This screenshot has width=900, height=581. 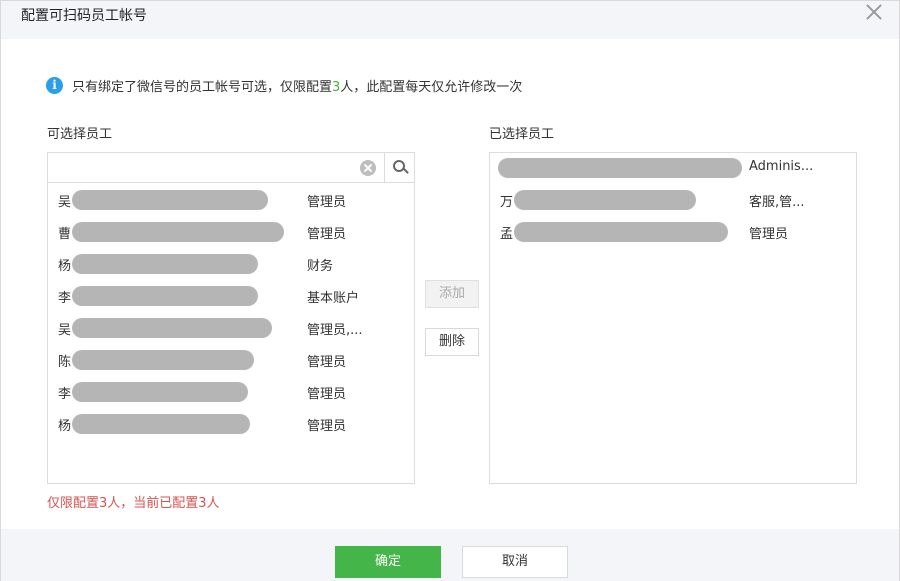 What do you see at coordinates (368, 168) in the screenshot?
I see `clear-icon` at bounding box center [368, 168].